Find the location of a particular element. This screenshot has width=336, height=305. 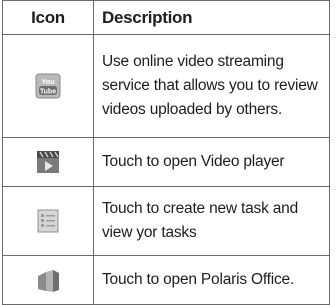

youtube-icon: You Tube is located at coordinates (48, 86).